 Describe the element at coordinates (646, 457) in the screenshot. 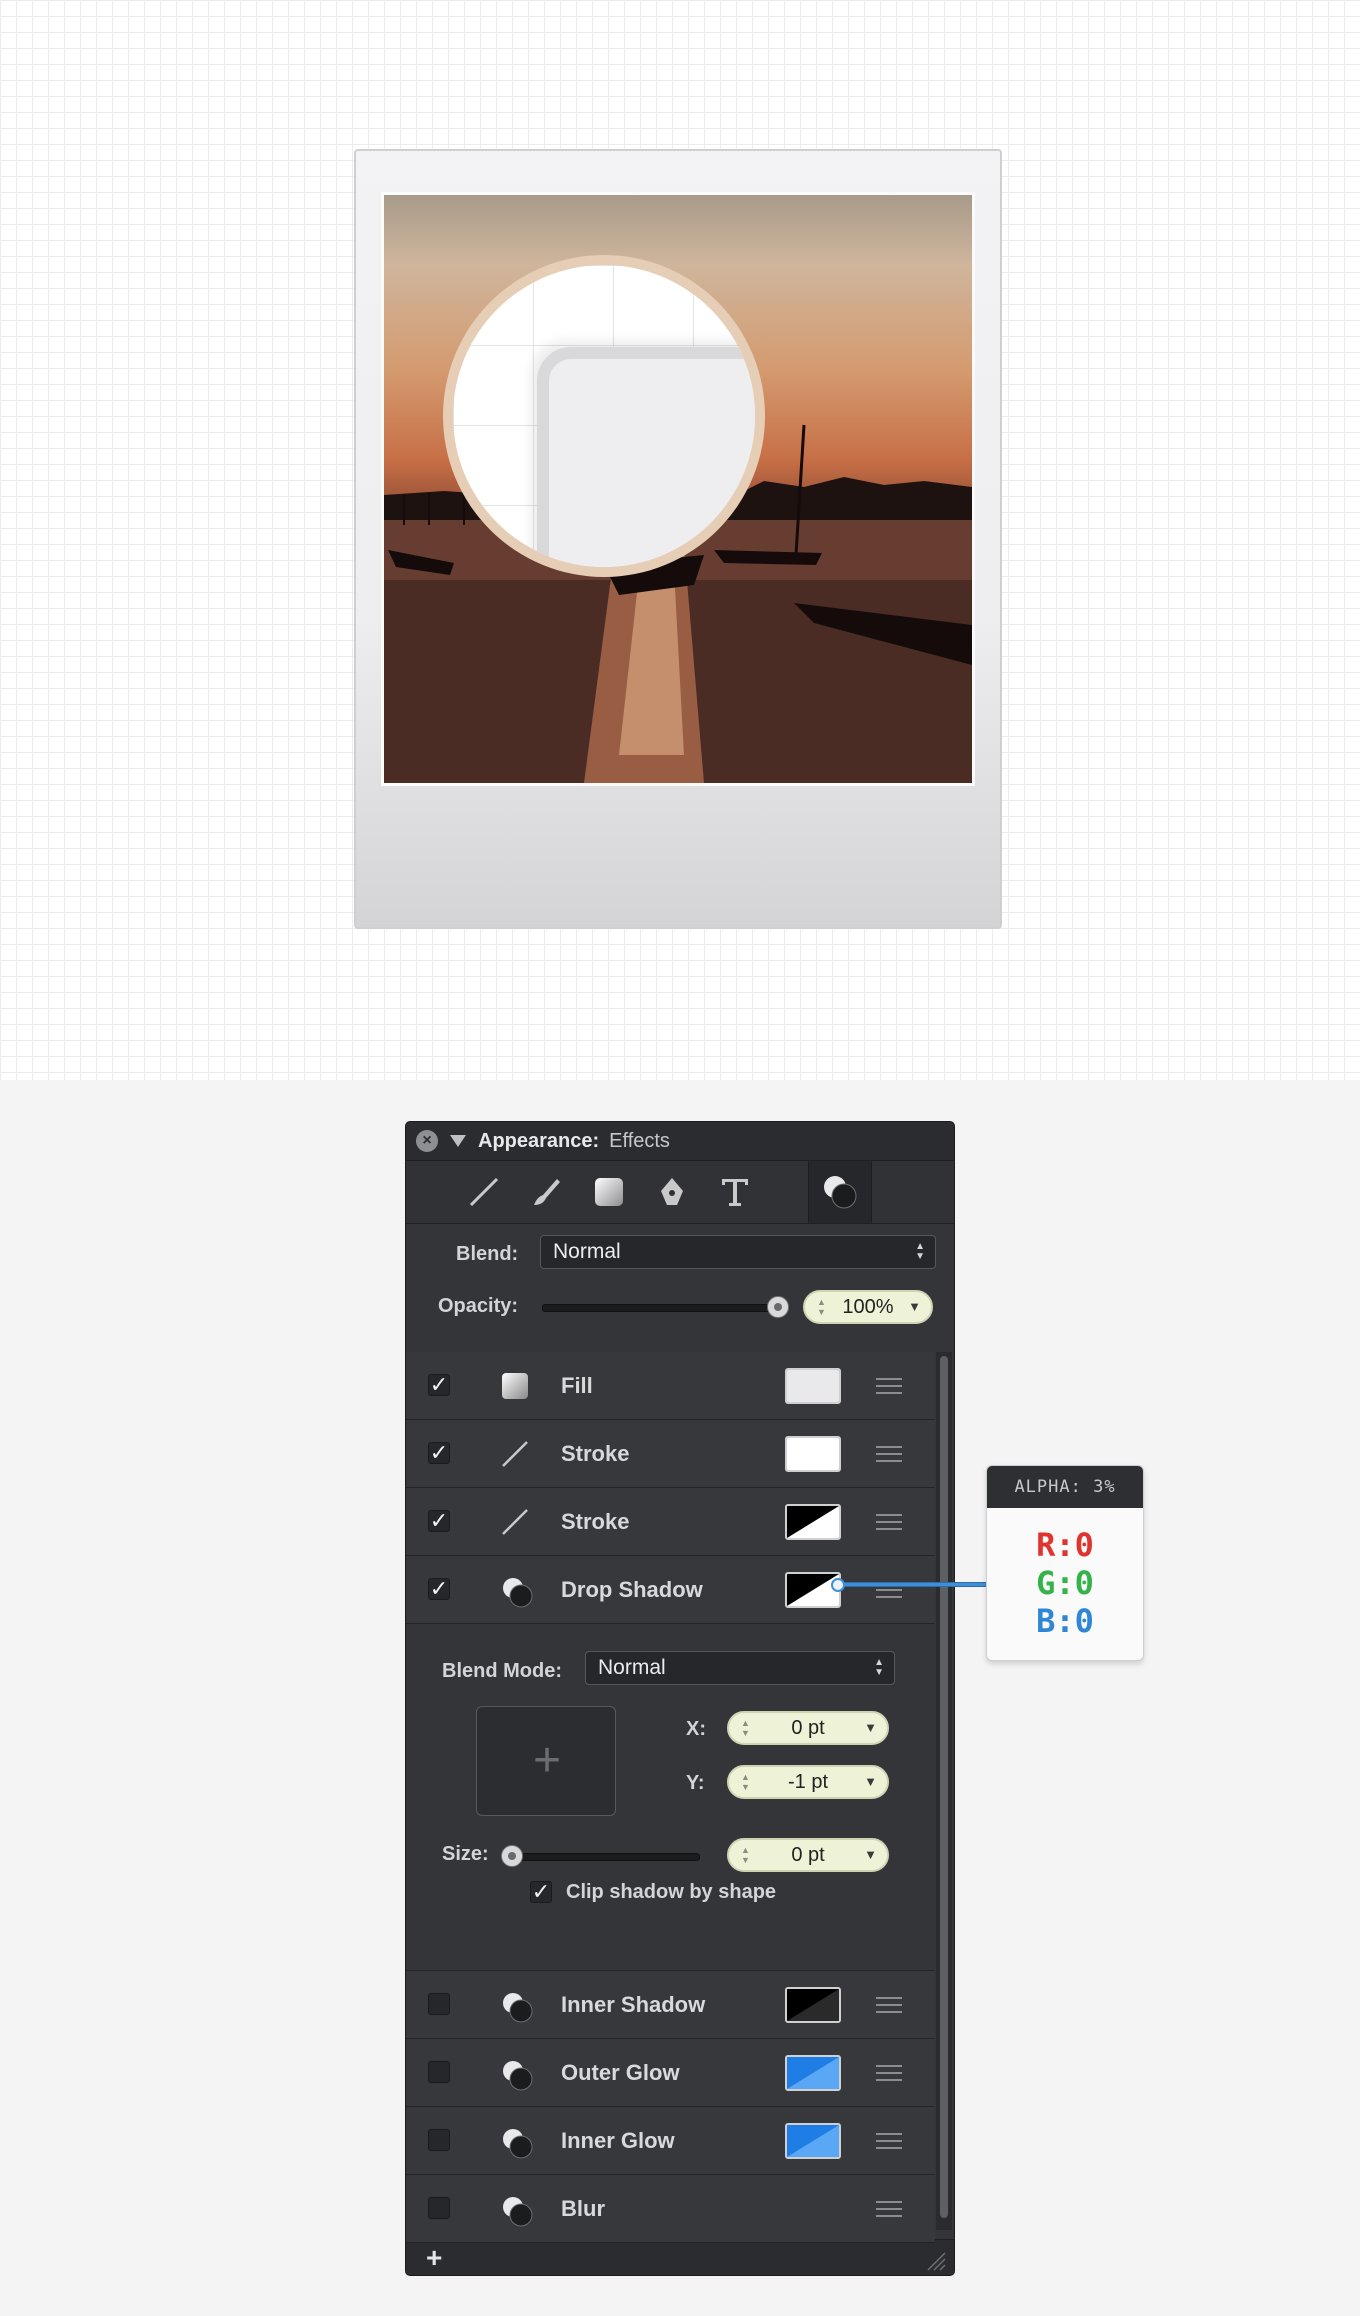

I see `magnified-frame-corner` at that location.